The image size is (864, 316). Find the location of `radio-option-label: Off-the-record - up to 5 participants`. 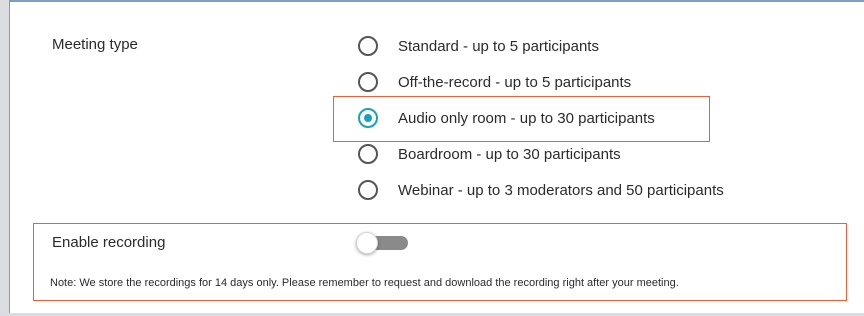

radio-option-label: Off-the-record - up to 5 participants is located at coordinates (515, 82).